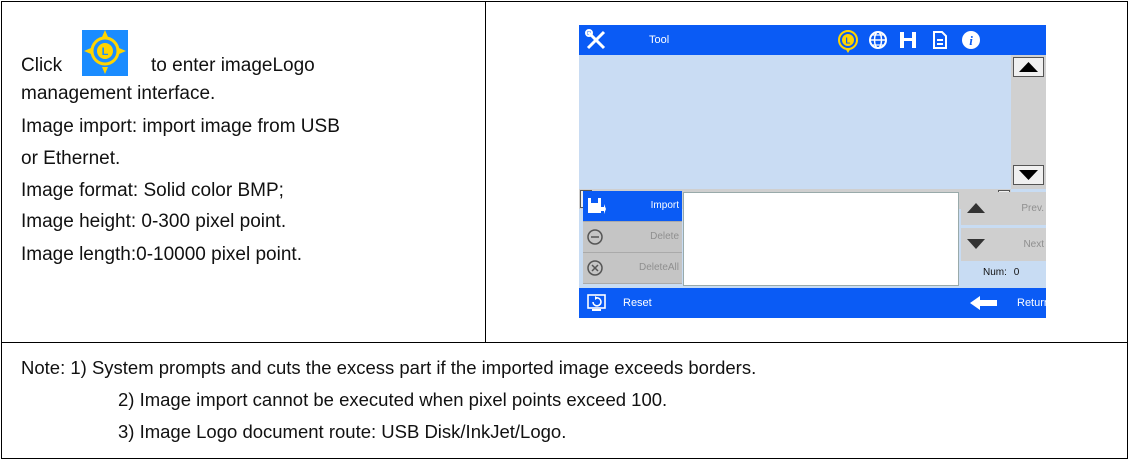 This screenshot has width=1129, height=460. Describe the element at coordinates (812, 303) in the screenshot. I see `bottom-toolbar: Reset Return` at that location.